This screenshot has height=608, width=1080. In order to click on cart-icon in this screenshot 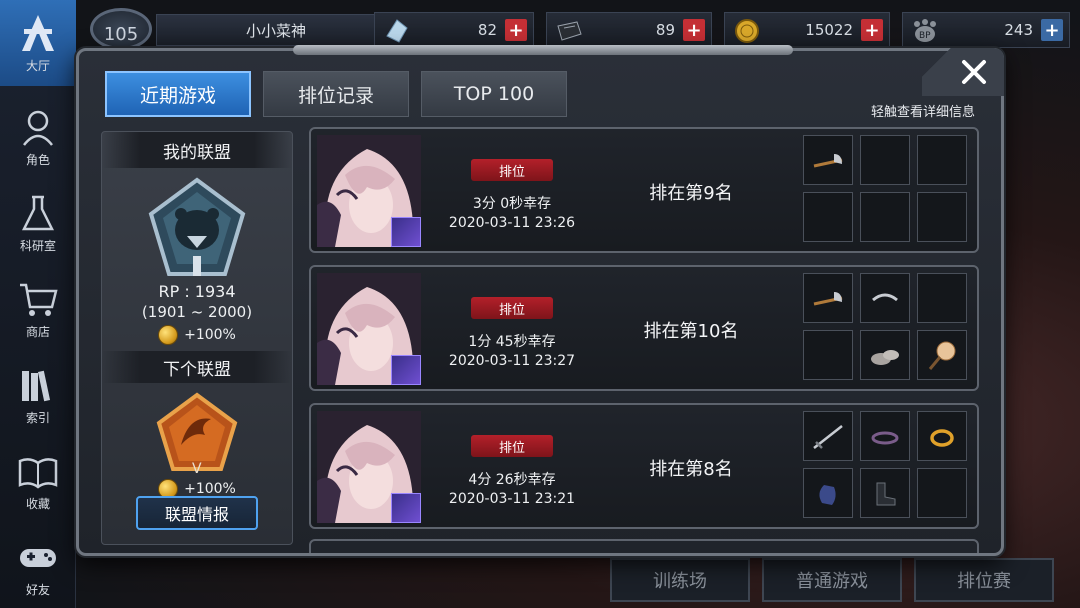, I will do `click(39, 299)`.